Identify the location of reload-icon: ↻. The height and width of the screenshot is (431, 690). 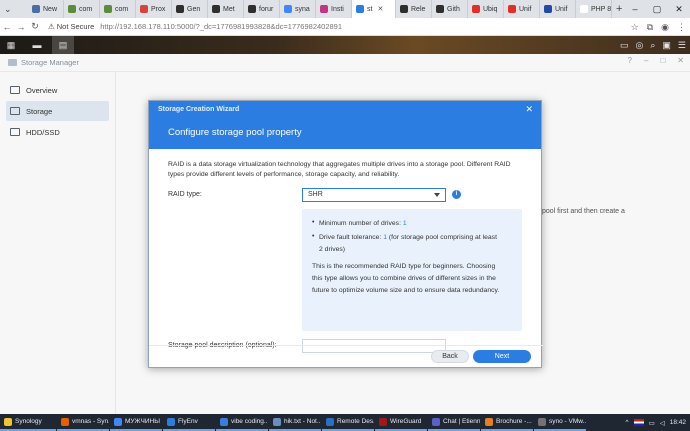
(35, 26).